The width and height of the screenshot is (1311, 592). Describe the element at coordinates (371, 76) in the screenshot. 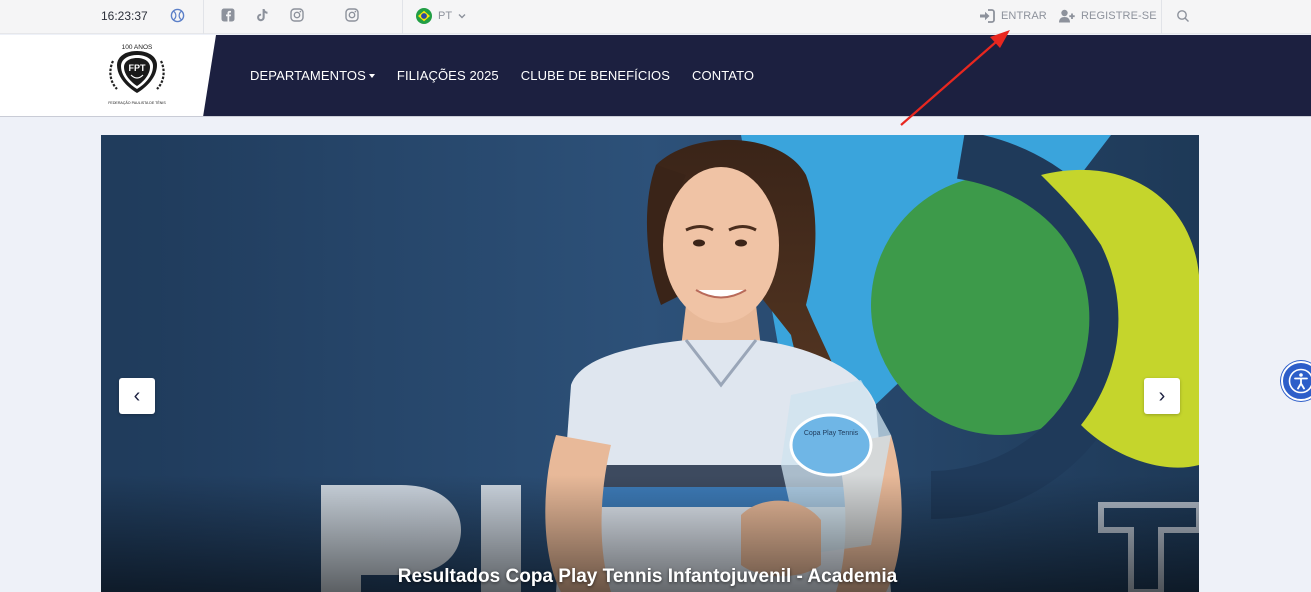

I see `caret-down-icon` at that location.